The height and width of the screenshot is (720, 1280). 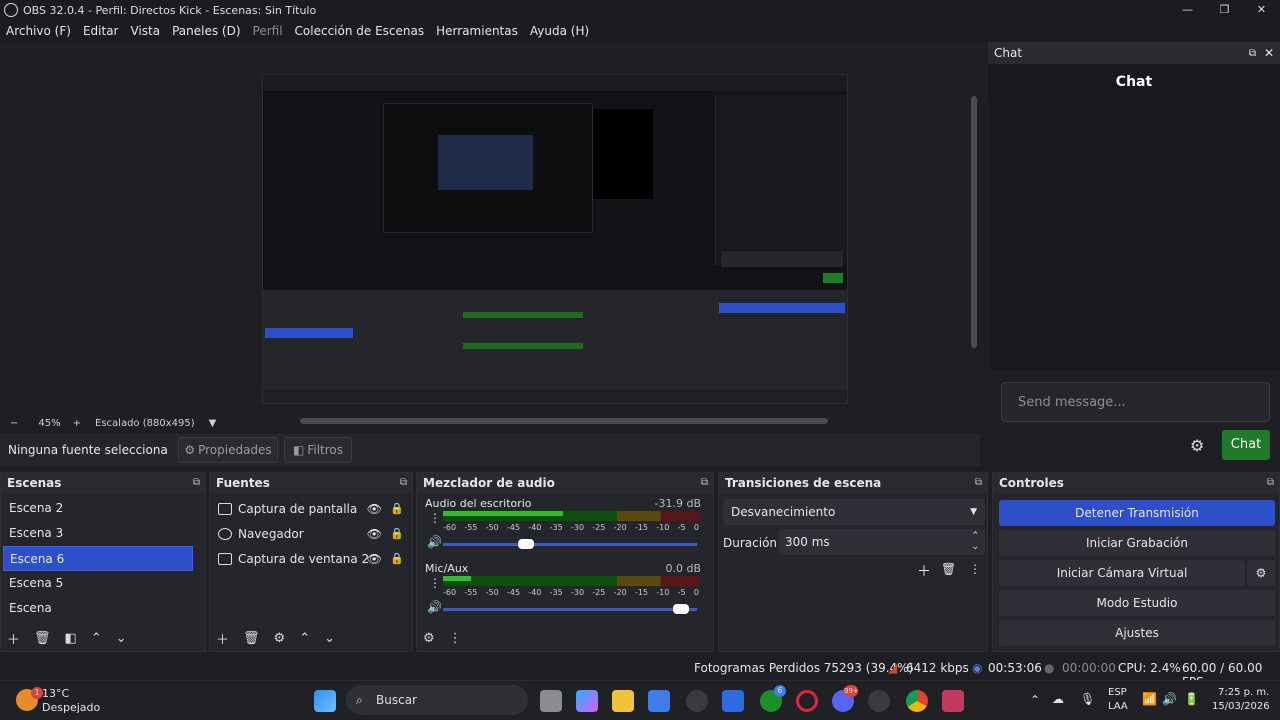 What do you see at coordinates (280, 638) in the screenshot?
I see `source-settings-icon: ⚙` at bounding box center [280, 638].